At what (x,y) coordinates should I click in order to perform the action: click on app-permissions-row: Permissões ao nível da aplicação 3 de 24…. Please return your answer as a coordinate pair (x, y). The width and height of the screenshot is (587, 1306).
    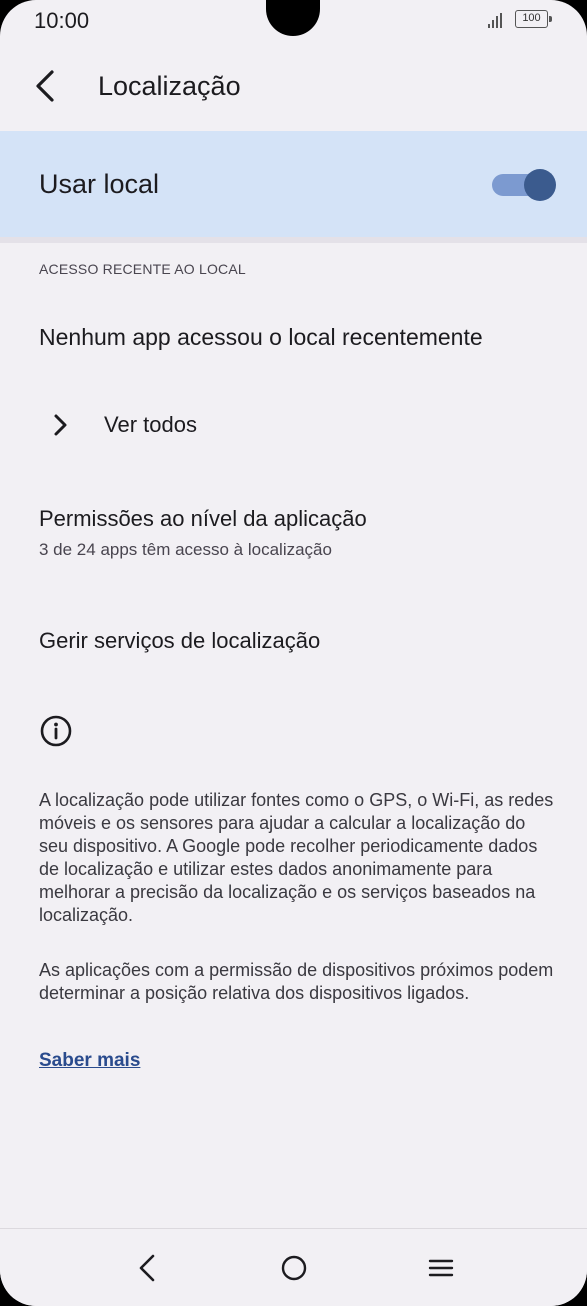
    Looking at the image, I should click on (293, 534).